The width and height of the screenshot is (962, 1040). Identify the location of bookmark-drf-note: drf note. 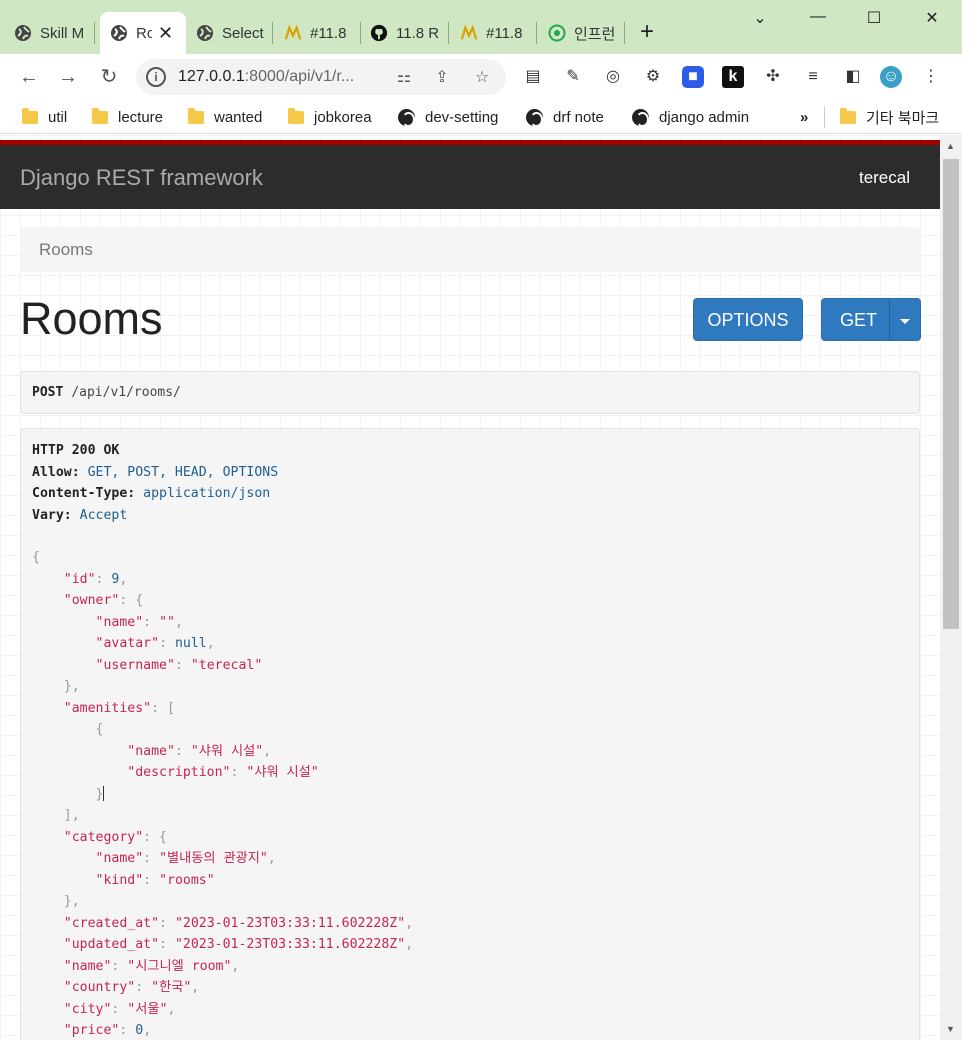
(565, 117).